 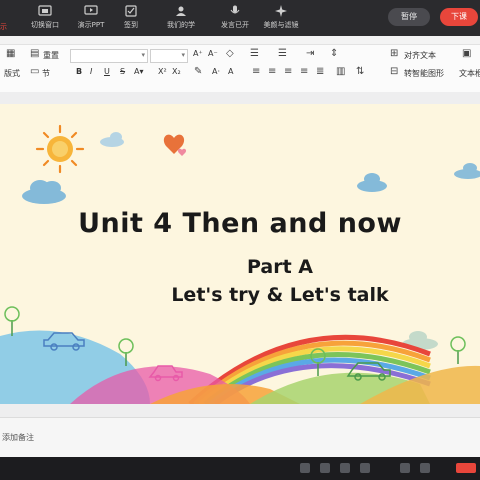 I want to click on present-icon, so click(x=91, y=11).